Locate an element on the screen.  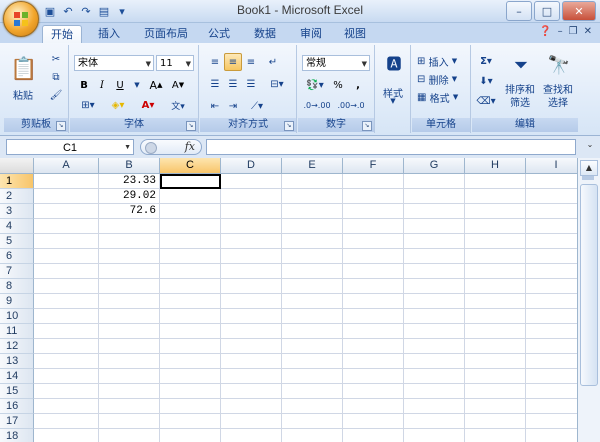
cell-b18 is located at coordinates (129, 435).